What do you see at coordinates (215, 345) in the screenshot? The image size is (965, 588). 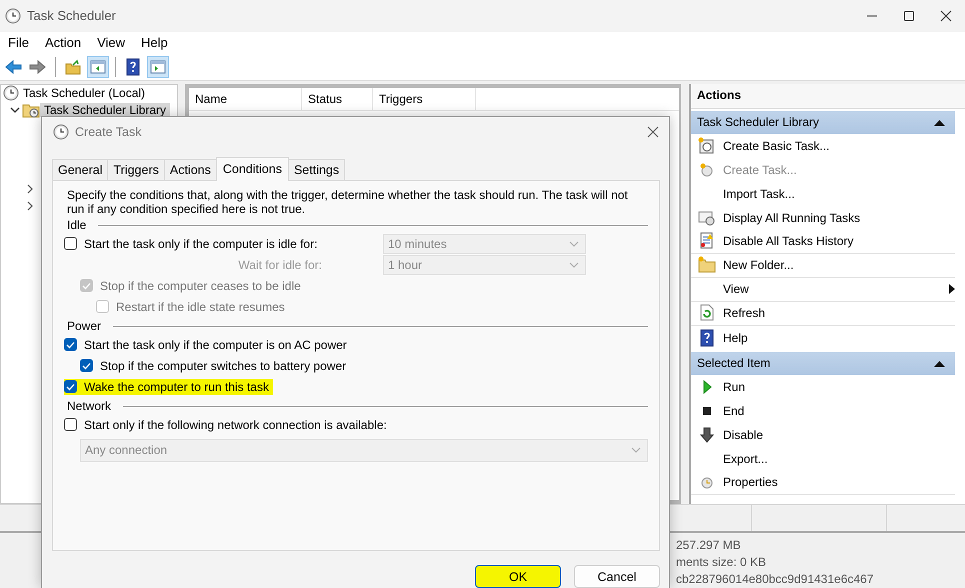 I see `checkbox-label: Start the task only if the computer is on AC power` at bounding box center [215, 345].